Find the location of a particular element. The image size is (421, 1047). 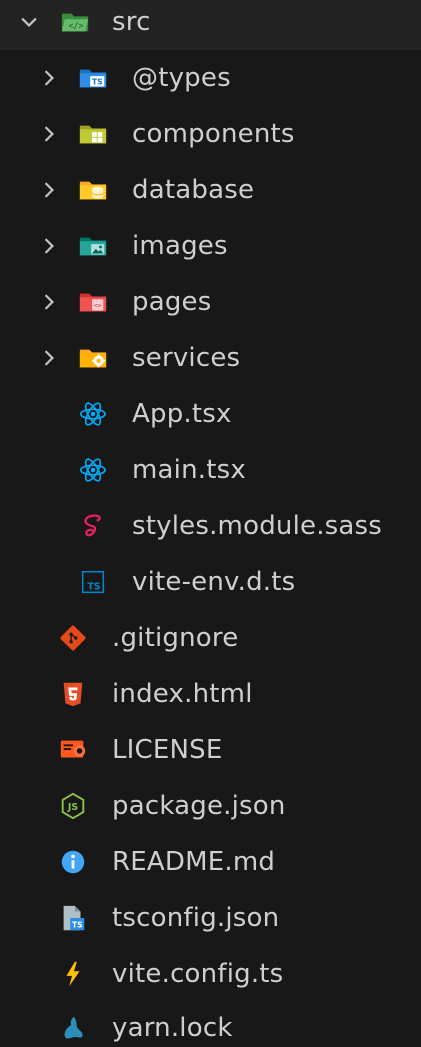

yarn-icon is located at coordinates (73, 1028).